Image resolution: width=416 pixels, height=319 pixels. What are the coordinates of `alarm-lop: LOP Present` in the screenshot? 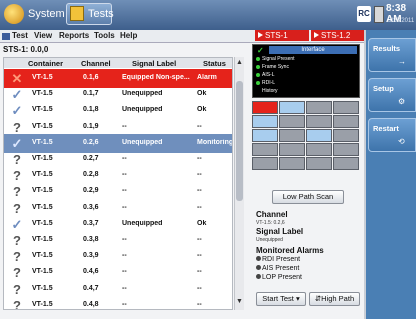 It's located at (279, 277).